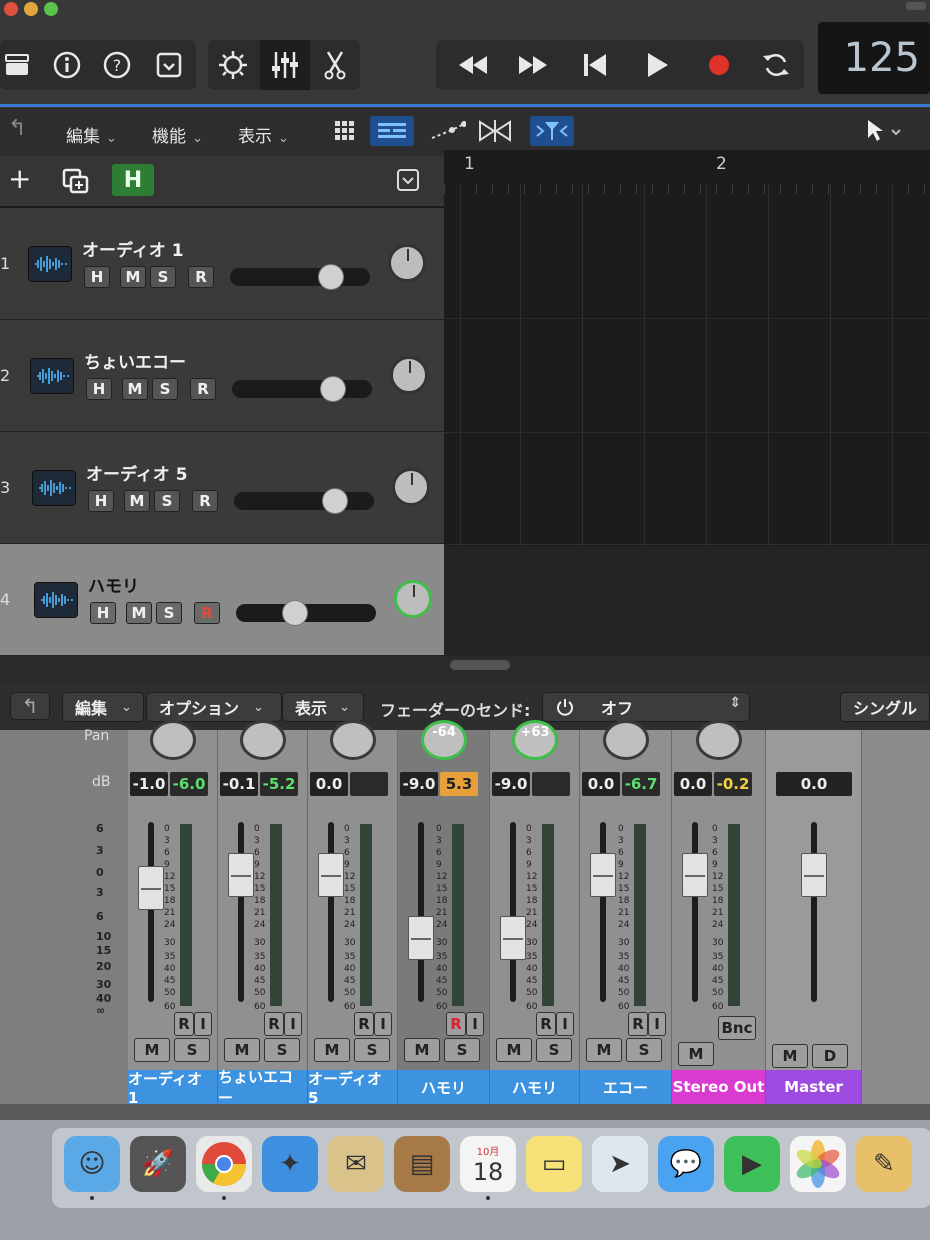 This screenshot has width=930, height=1240. Describe the element at coordinates (408, 182) in the screenshot. I see `collapse-icon` at that location.